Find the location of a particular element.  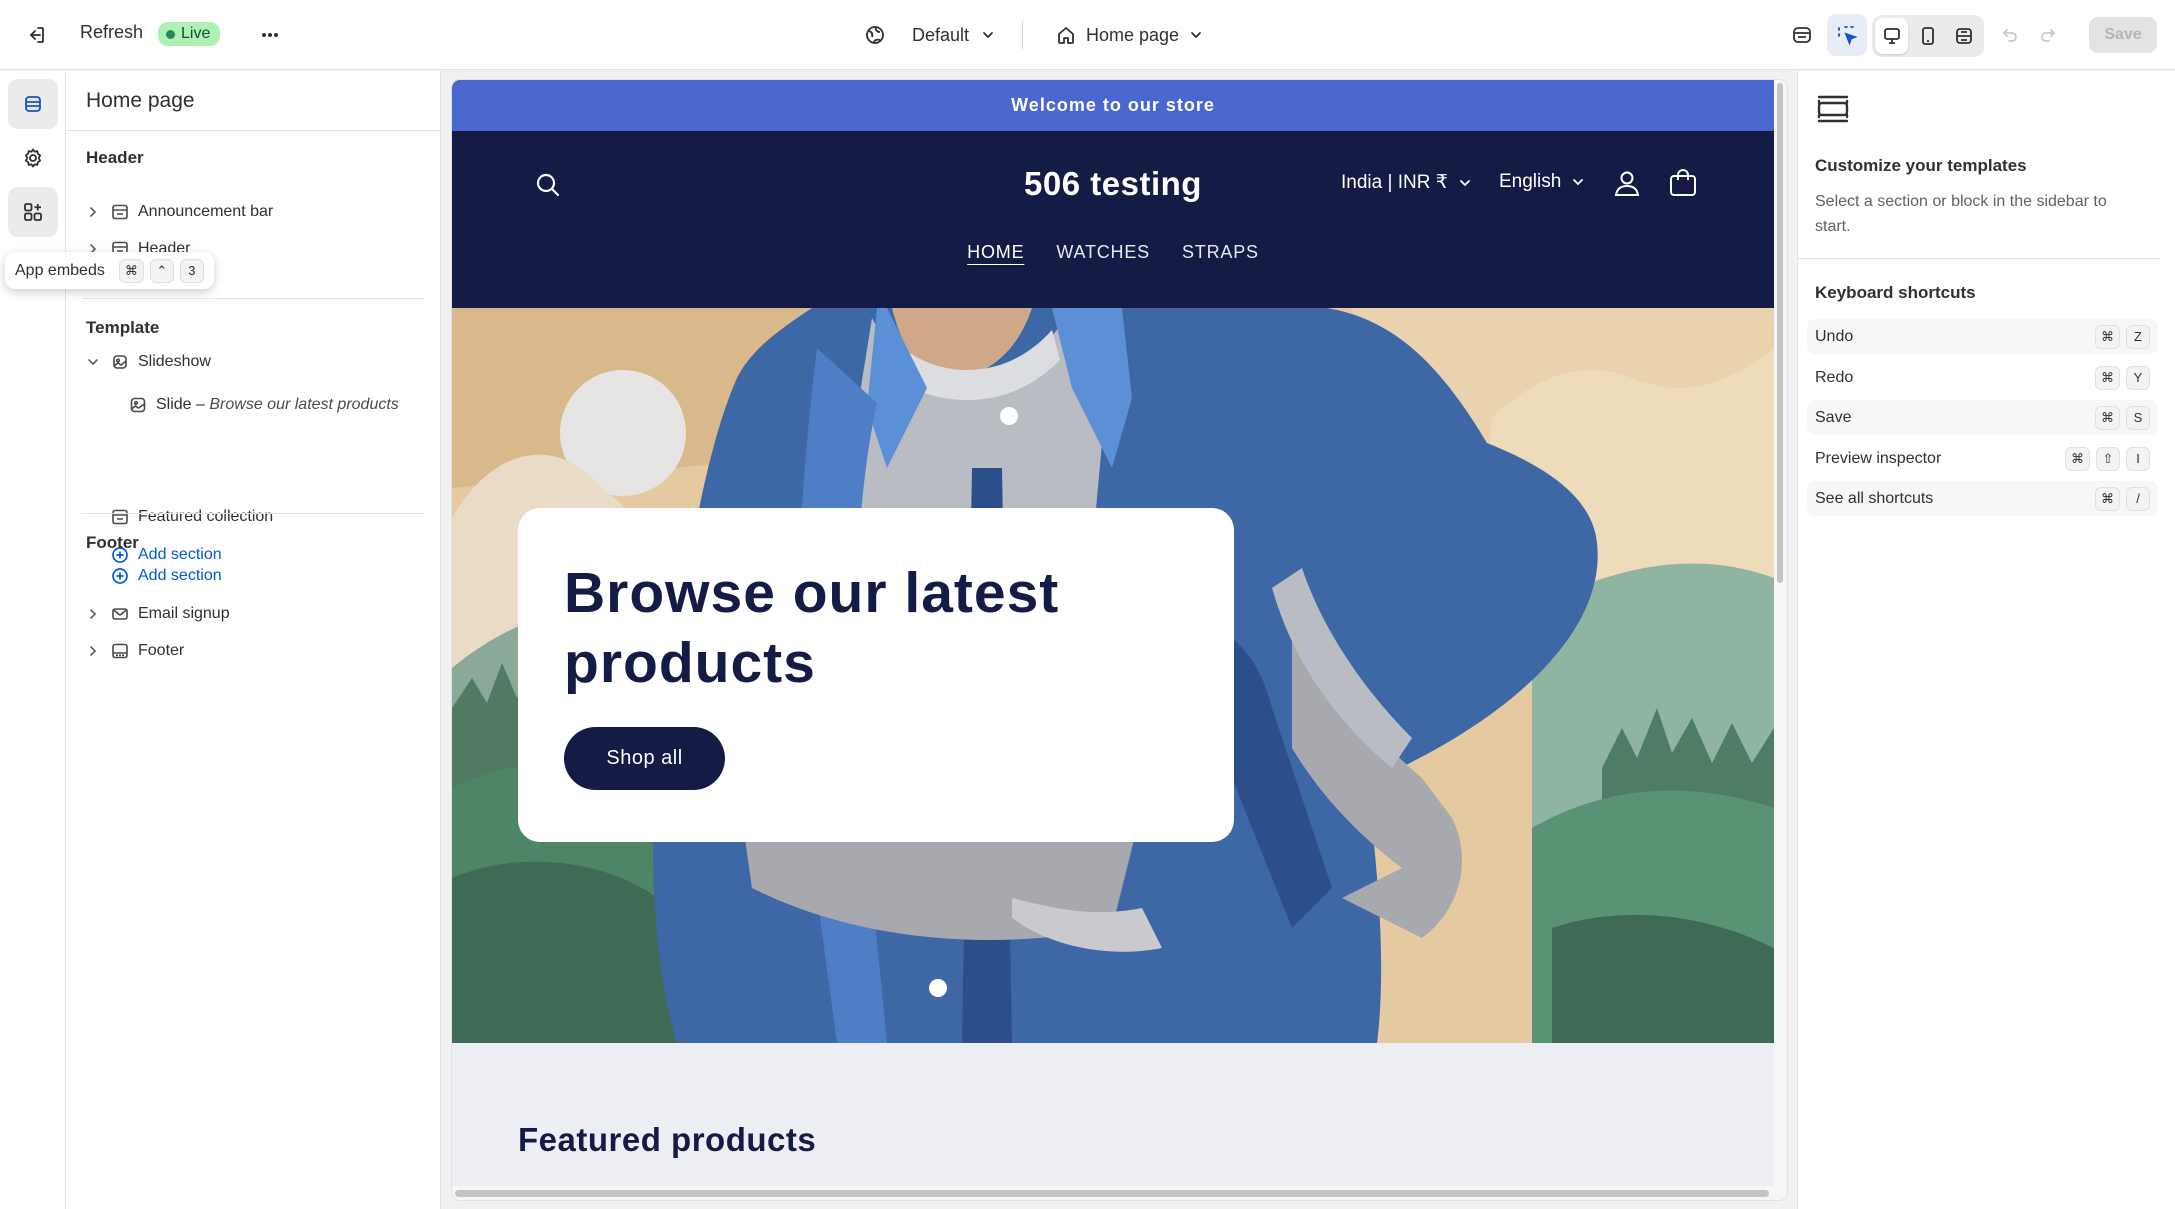

control-key: ⌃ is located at coordinates (161, 270).